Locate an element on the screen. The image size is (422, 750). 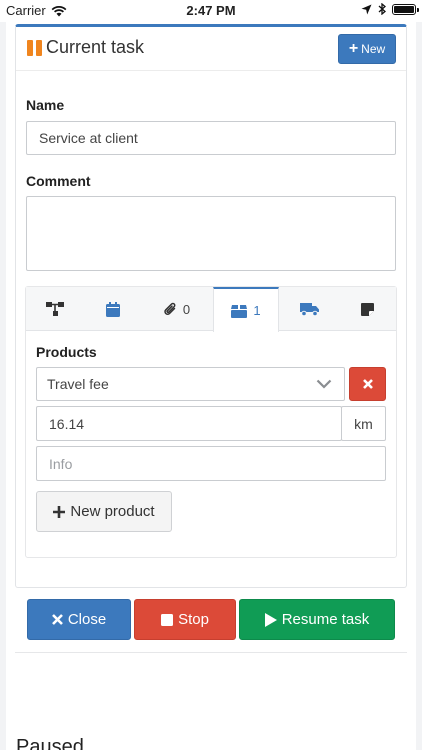
plus-icon: + is located at coordinates (353, 48).